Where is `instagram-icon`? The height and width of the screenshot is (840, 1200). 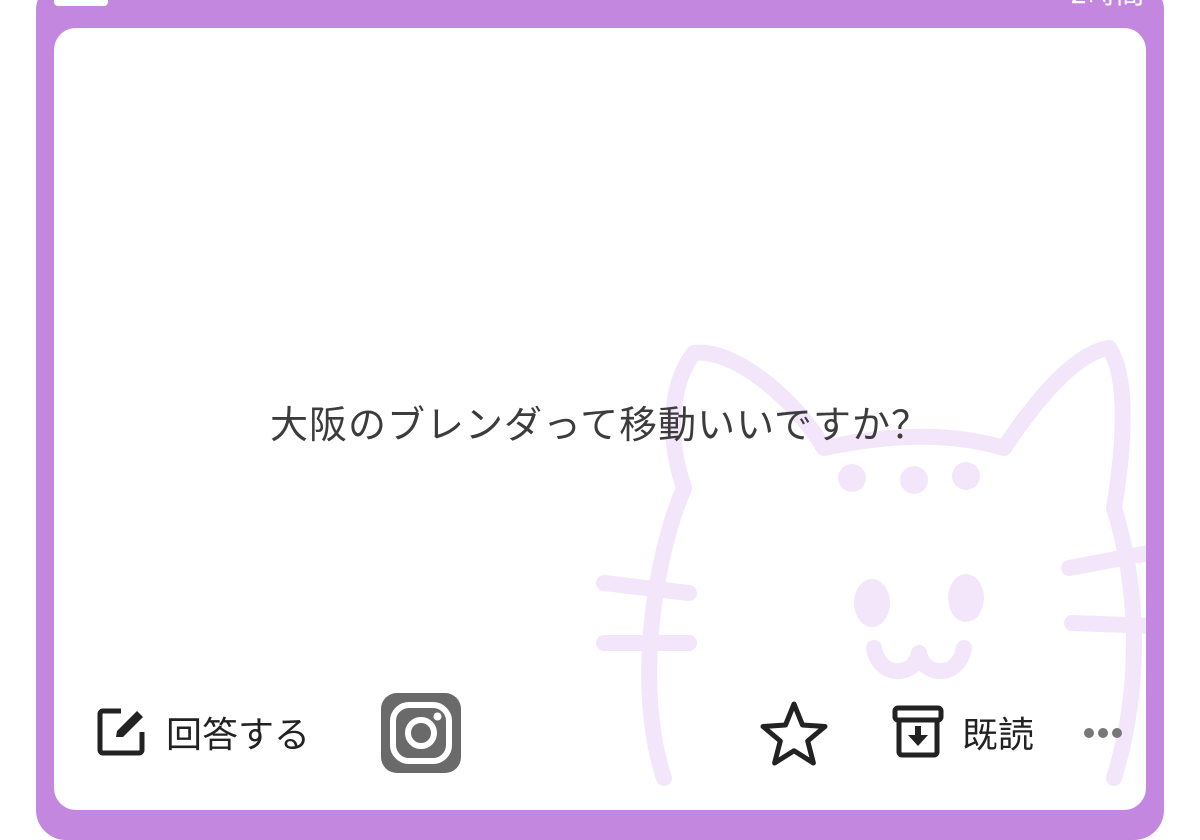
instagram-icon is located at coordinates (421, 733).